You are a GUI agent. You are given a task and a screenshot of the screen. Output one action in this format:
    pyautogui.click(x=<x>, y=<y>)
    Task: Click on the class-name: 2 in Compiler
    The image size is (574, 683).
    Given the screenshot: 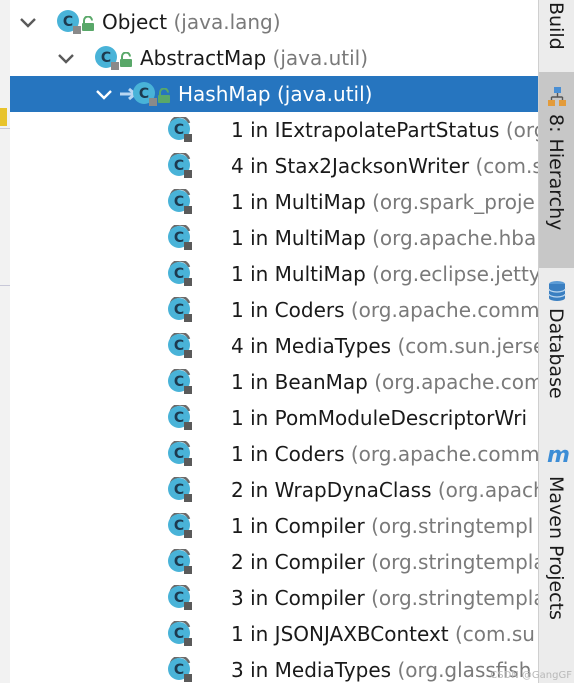 What is the action you would take?
    pyautogui.click(x=298, y=562)
    